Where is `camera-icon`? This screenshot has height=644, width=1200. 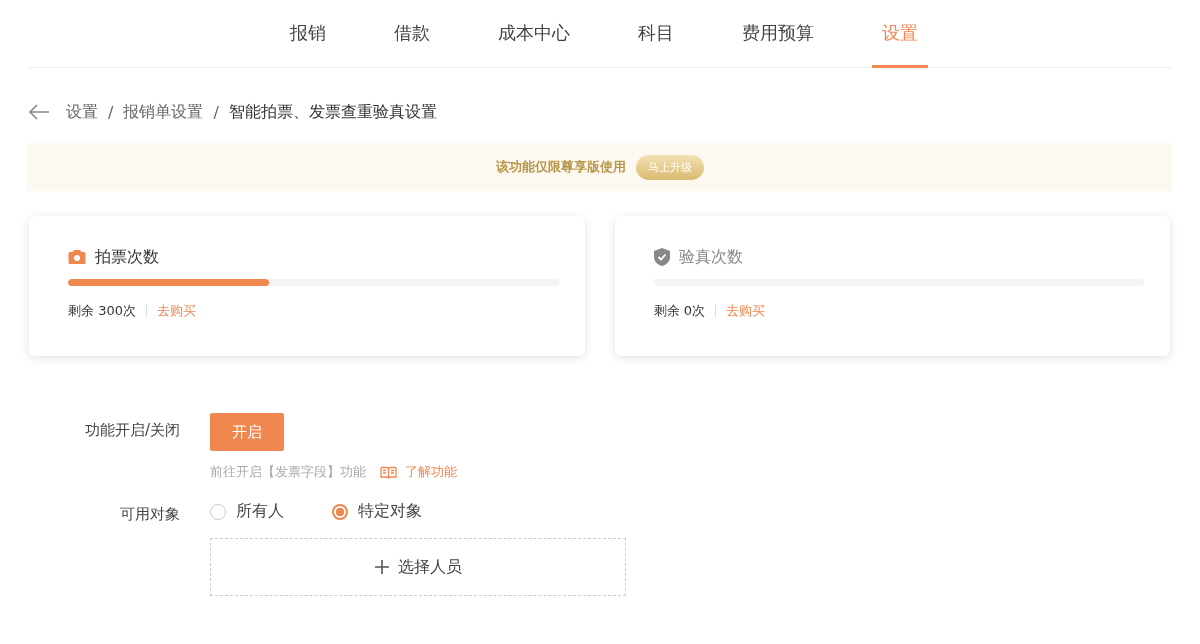 camera-icon is located at coordinates (77, 257).